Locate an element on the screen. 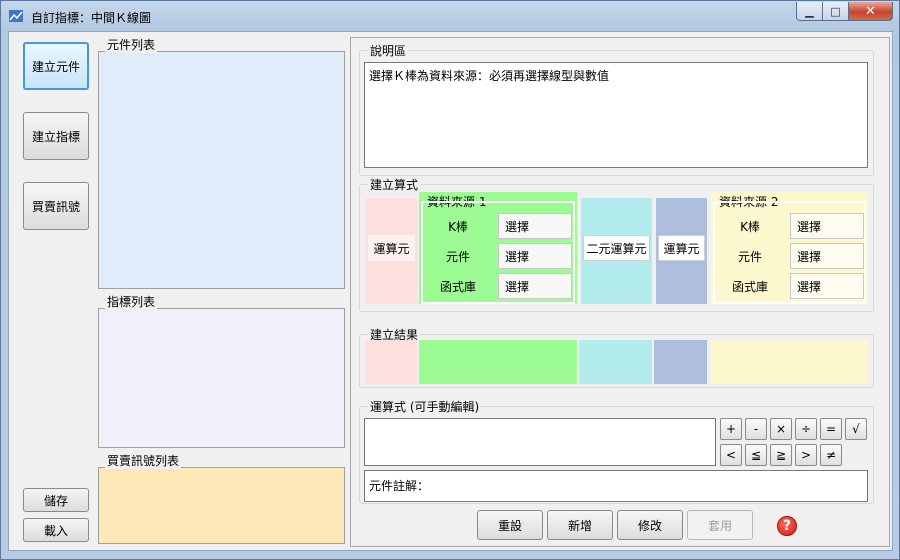  source1-kbar-select-button: 選擇 is located at coordinates (535, 226).